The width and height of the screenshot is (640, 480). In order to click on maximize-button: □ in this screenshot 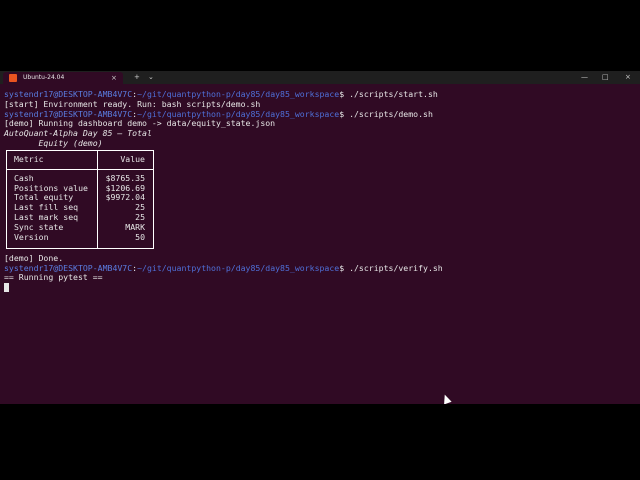, I will do `click(605, 77)`.